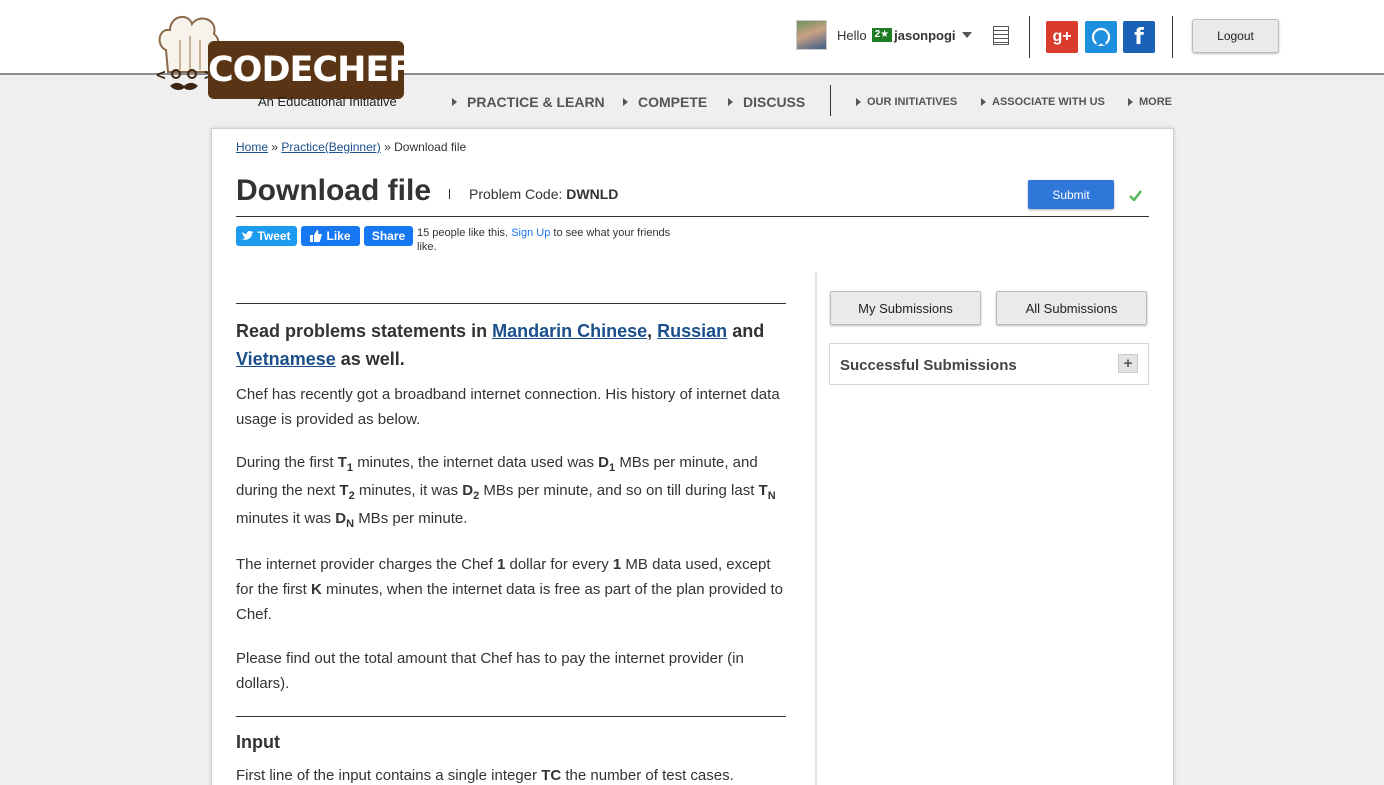 This screenshot has width=1384, height=785. I want to click on var-K: K, so click(316, 589).